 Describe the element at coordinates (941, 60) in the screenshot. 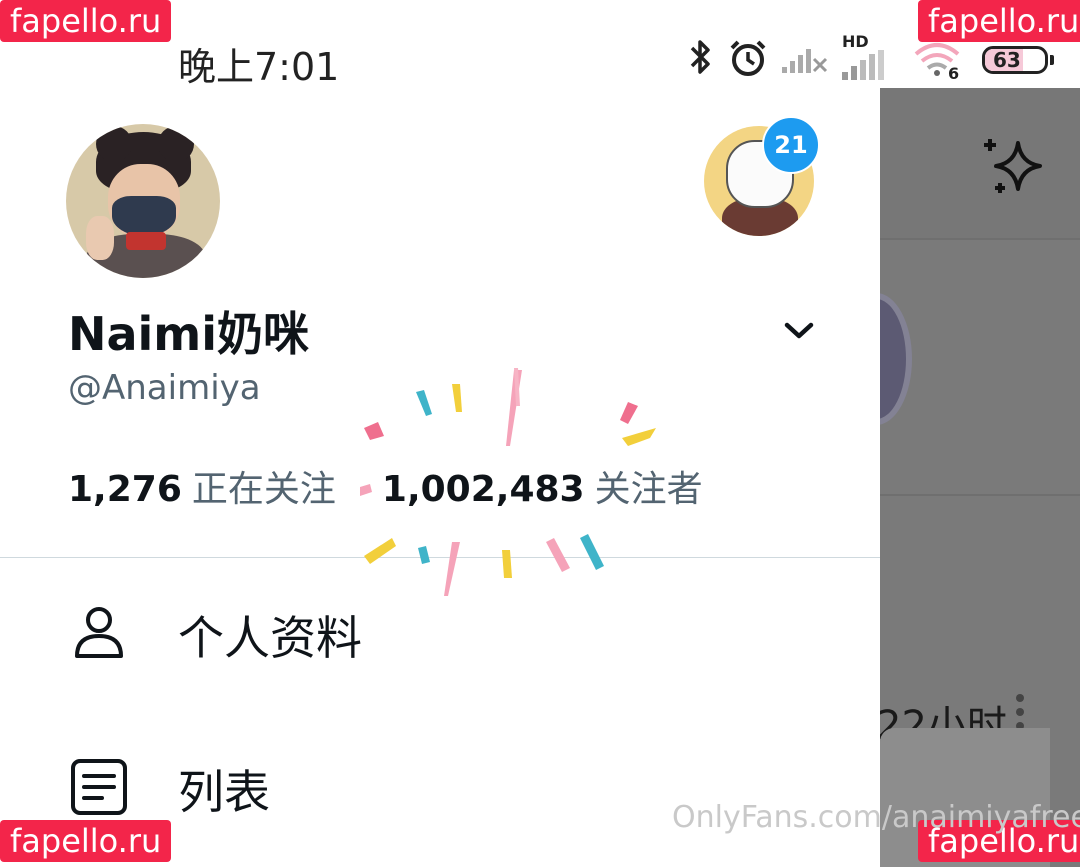

I see `wifi-icon: 6` at that location.